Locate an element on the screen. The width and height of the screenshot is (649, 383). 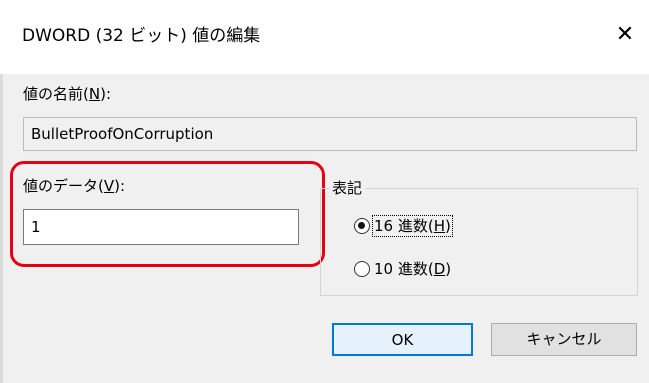
value-name-label: 値の名前(N): is located at coordinates (67, 94).